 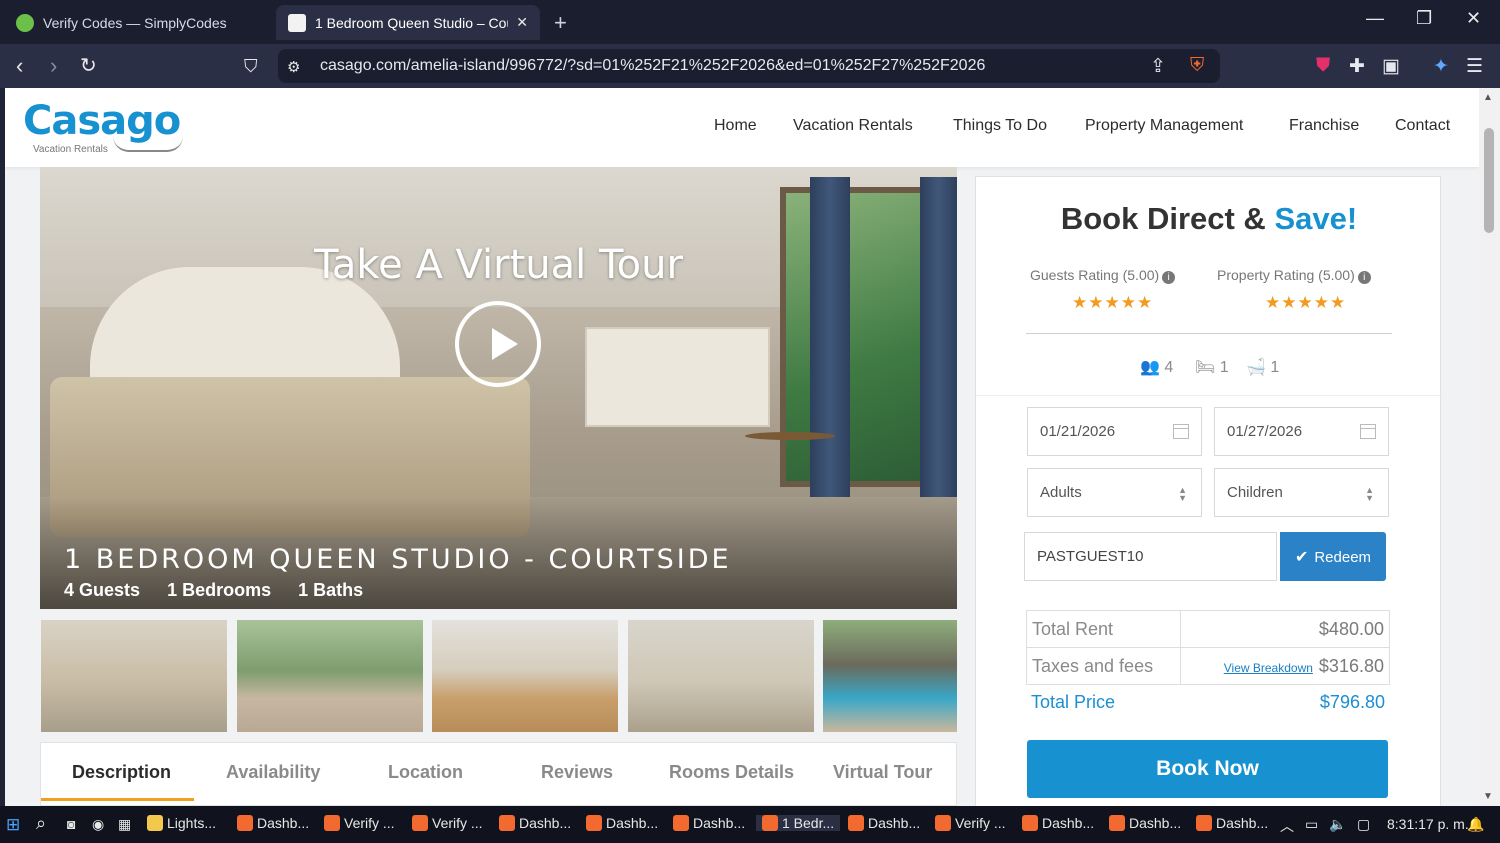 I want to click on adults-select: Adults ▲ ▼, so click(x=1114, y=492).